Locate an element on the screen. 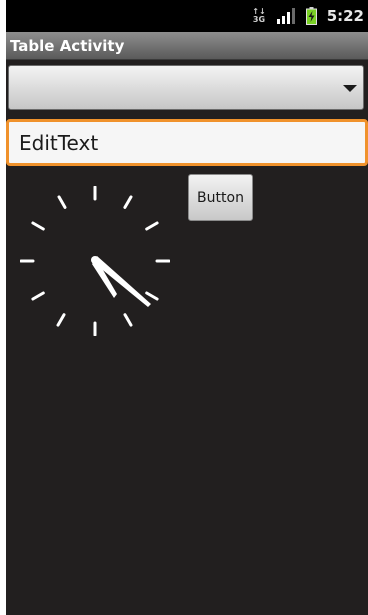  signal-icon is located at coordinates (286, 16).